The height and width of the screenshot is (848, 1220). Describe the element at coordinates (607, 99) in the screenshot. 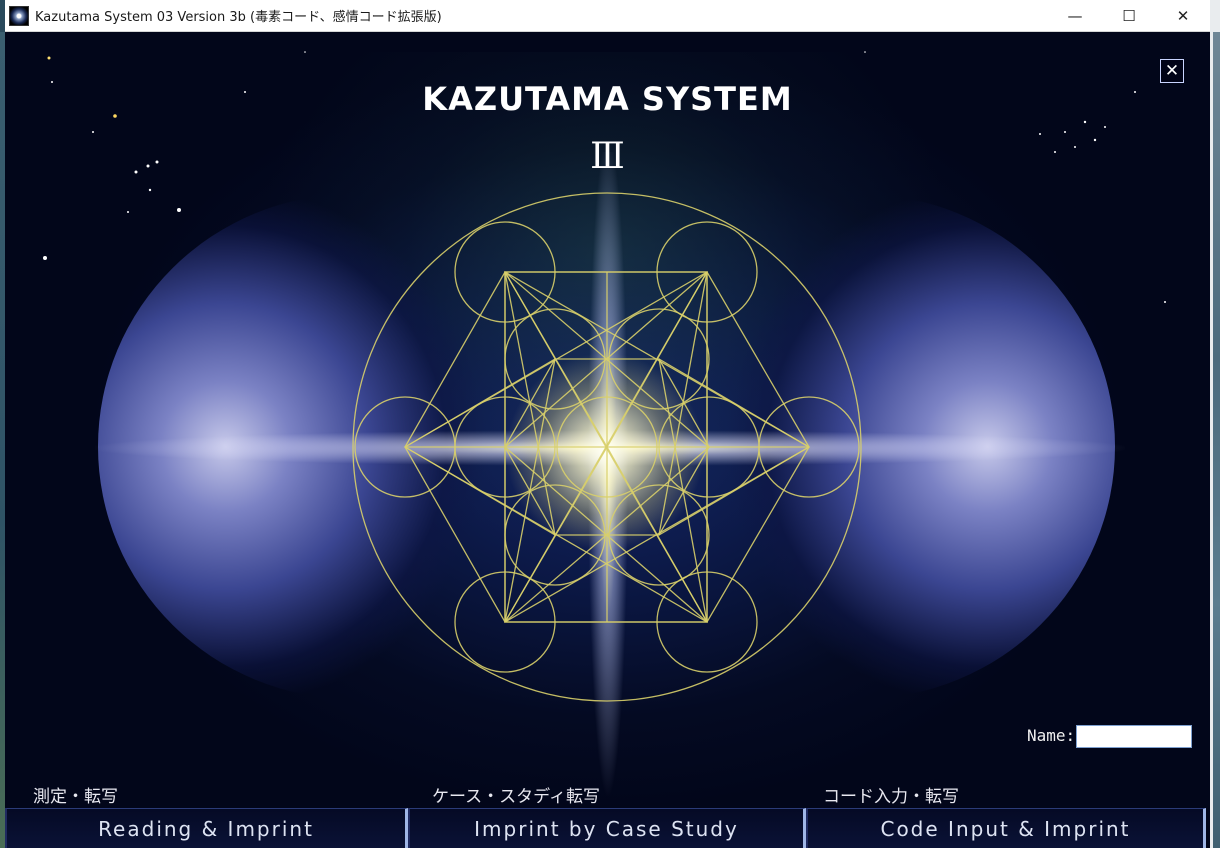

I see `logo-title: KAZUTAMA SYSTEM` at that location.